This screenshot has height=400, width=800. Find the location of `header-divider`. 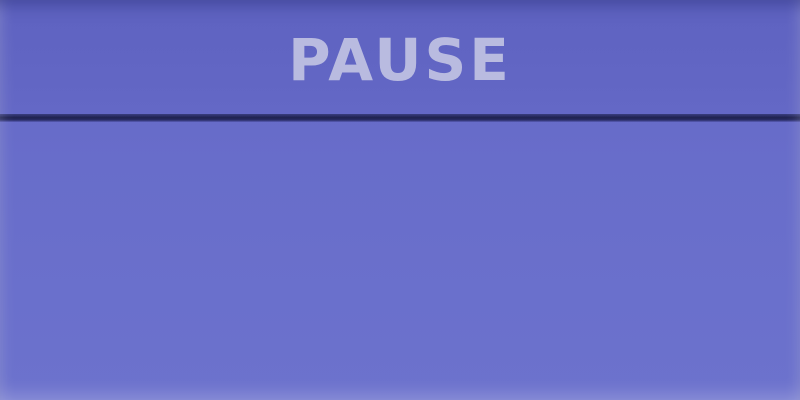

header-divider is located at coordinates (400, 118).